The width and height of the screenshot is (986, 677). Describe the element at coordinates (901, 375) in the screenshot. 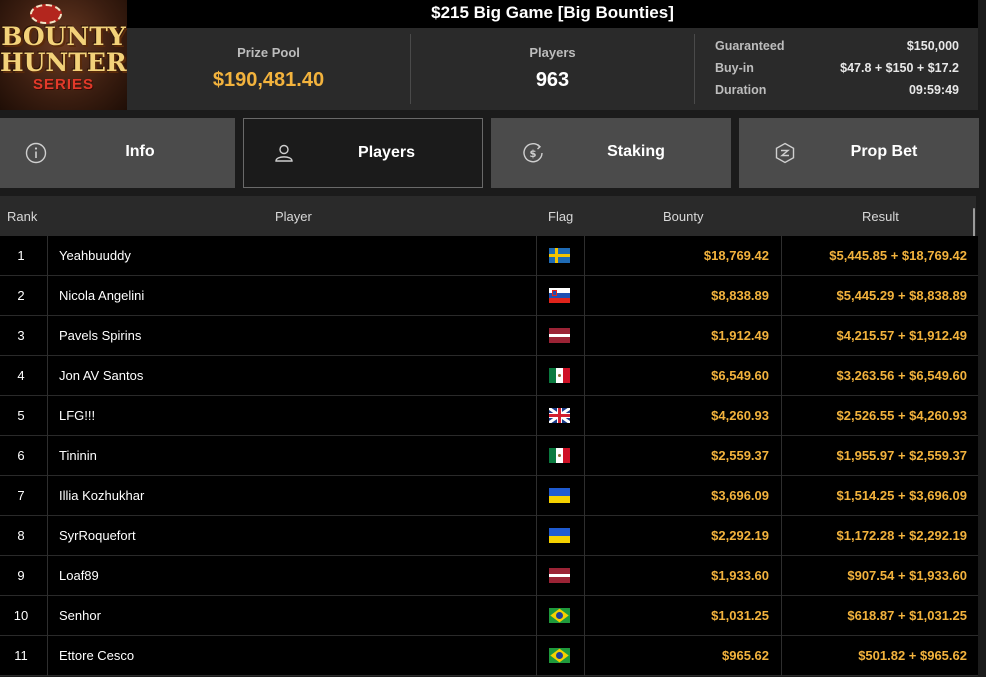

I see `result-value: $3,263.56 + $6,549.60` at that location.